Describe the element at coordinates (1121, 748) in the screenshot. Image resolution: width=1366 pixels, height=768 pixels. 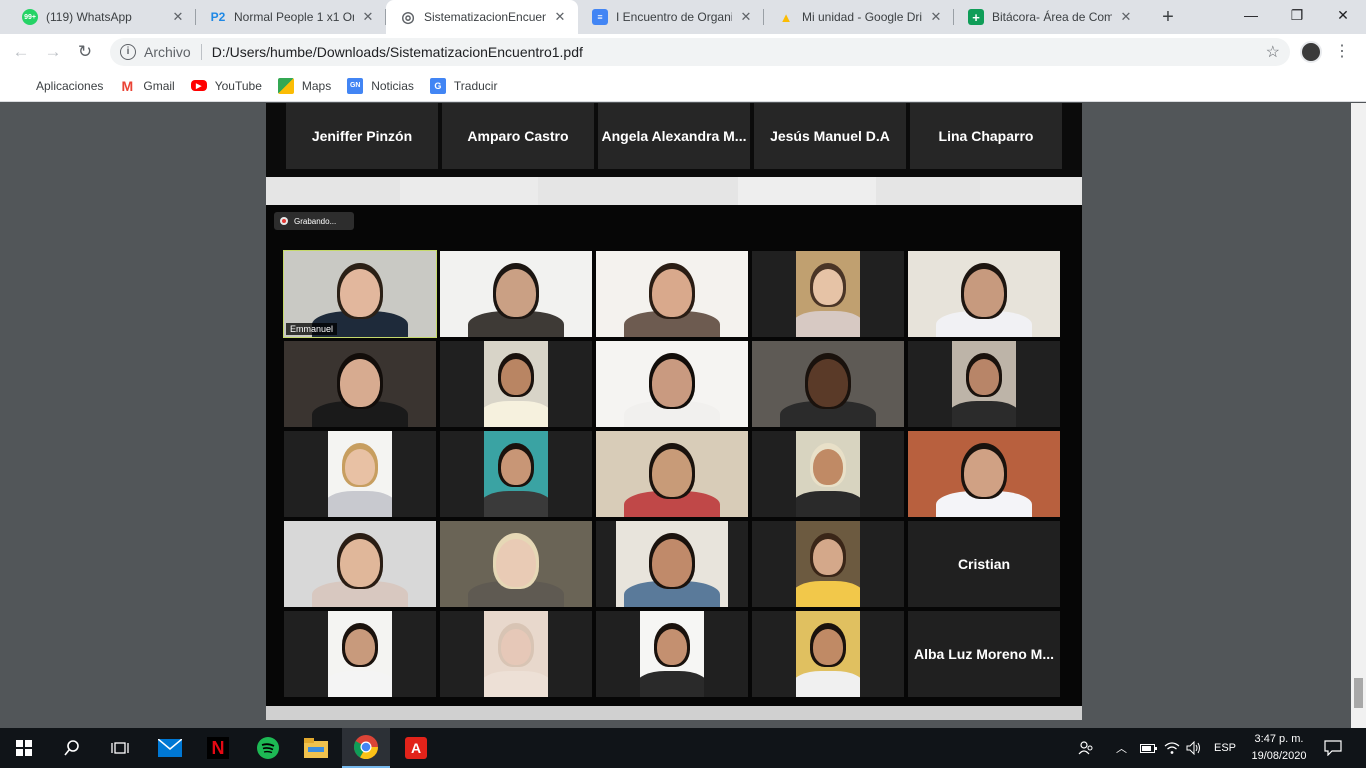
I see `chevron-up-icon: ︿` at that location.